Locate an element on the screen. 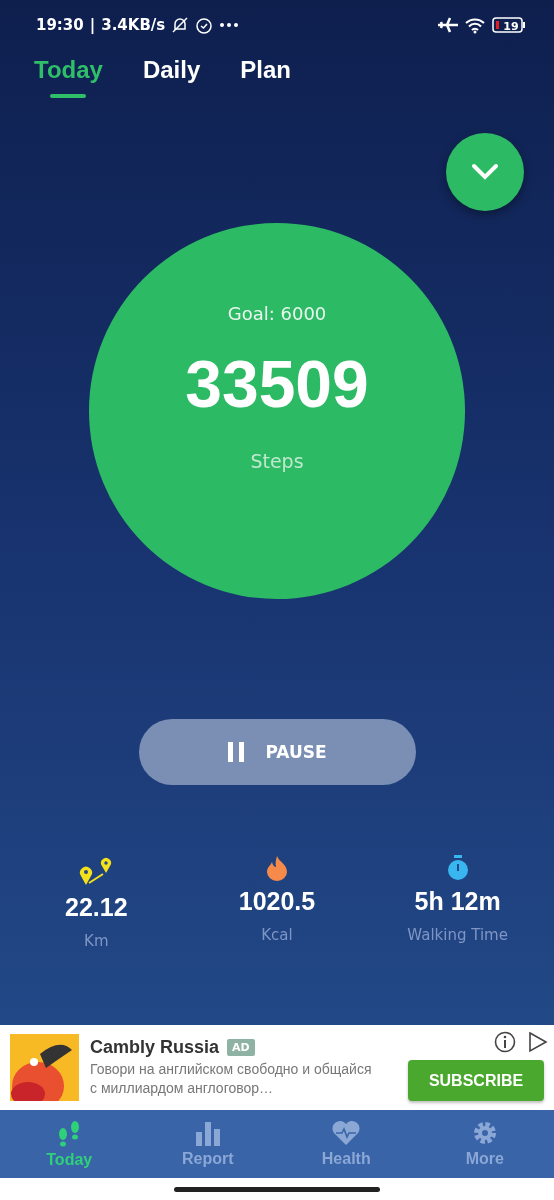 The image size is (554, 1200). nav-item: Report is located at coordinates (207, 1144).